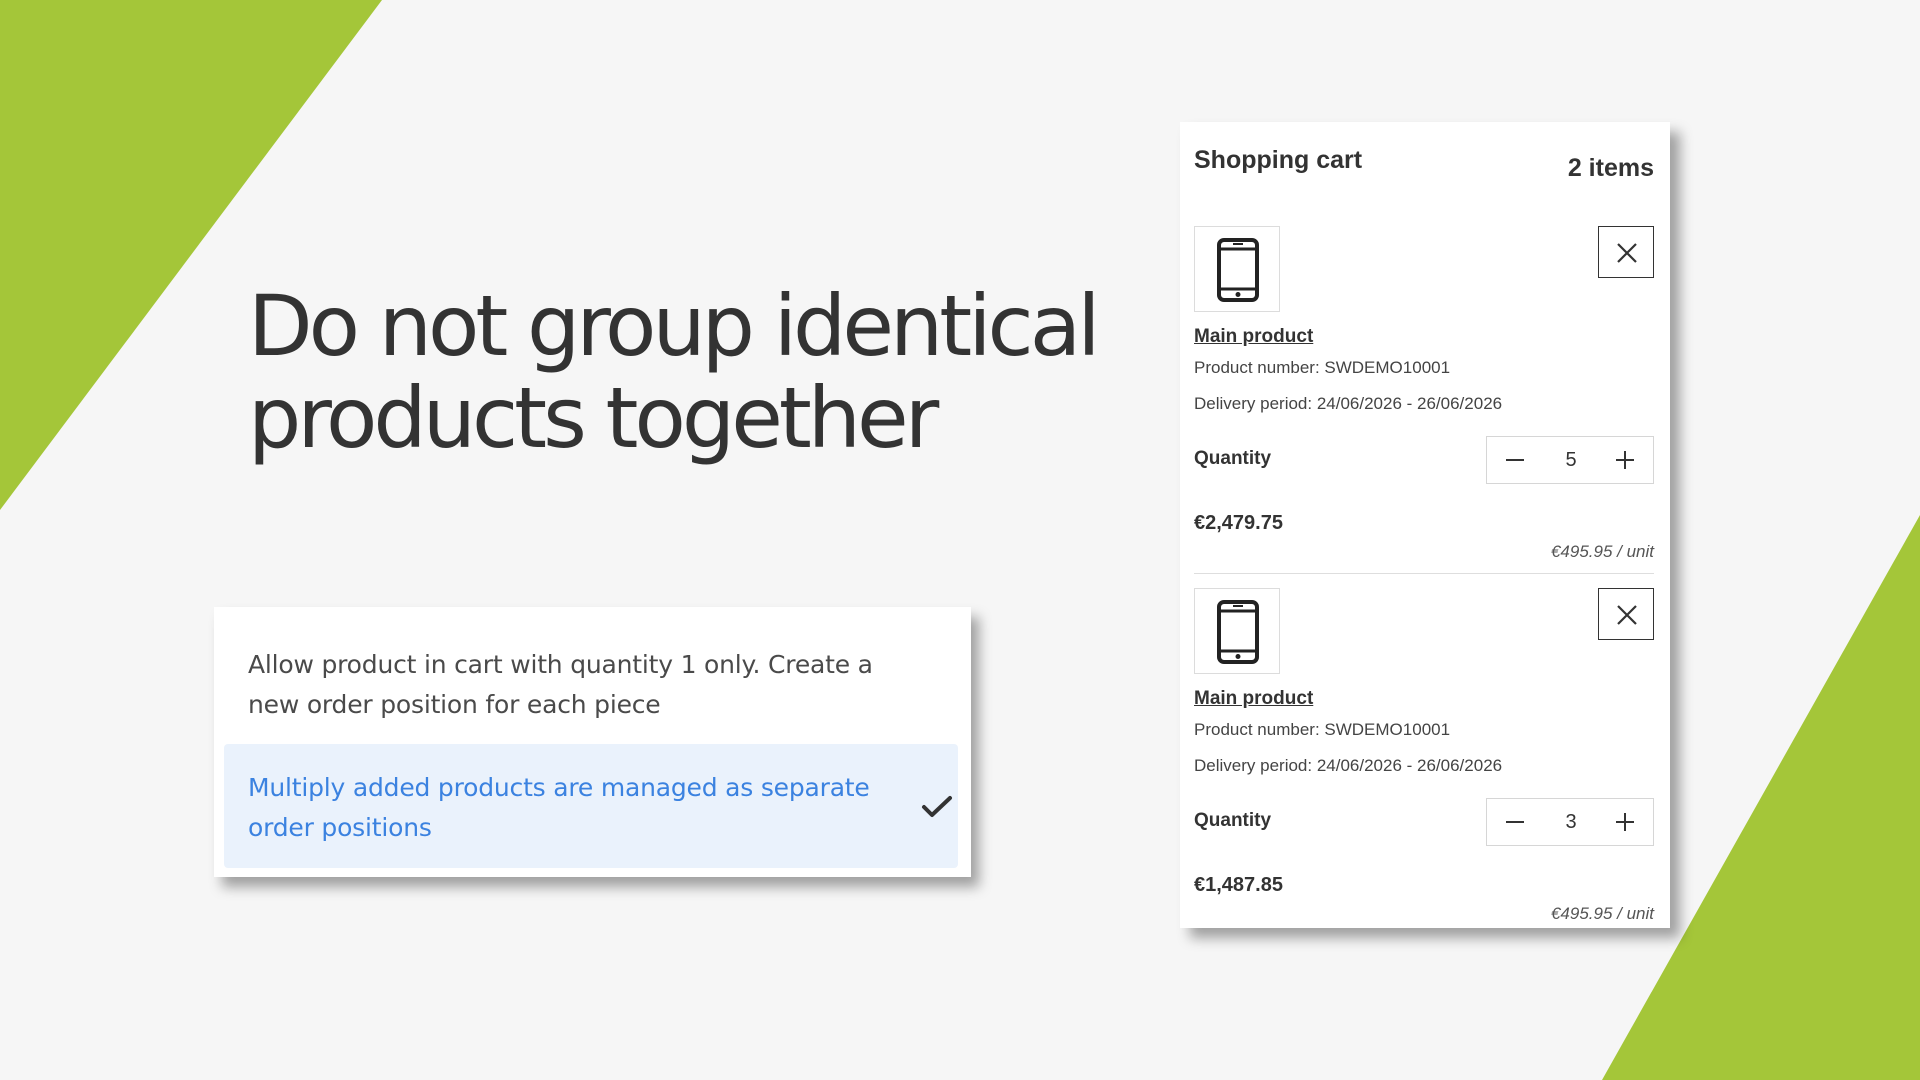  I want to click on quantity-stepper: 5, so click(1570, 460).